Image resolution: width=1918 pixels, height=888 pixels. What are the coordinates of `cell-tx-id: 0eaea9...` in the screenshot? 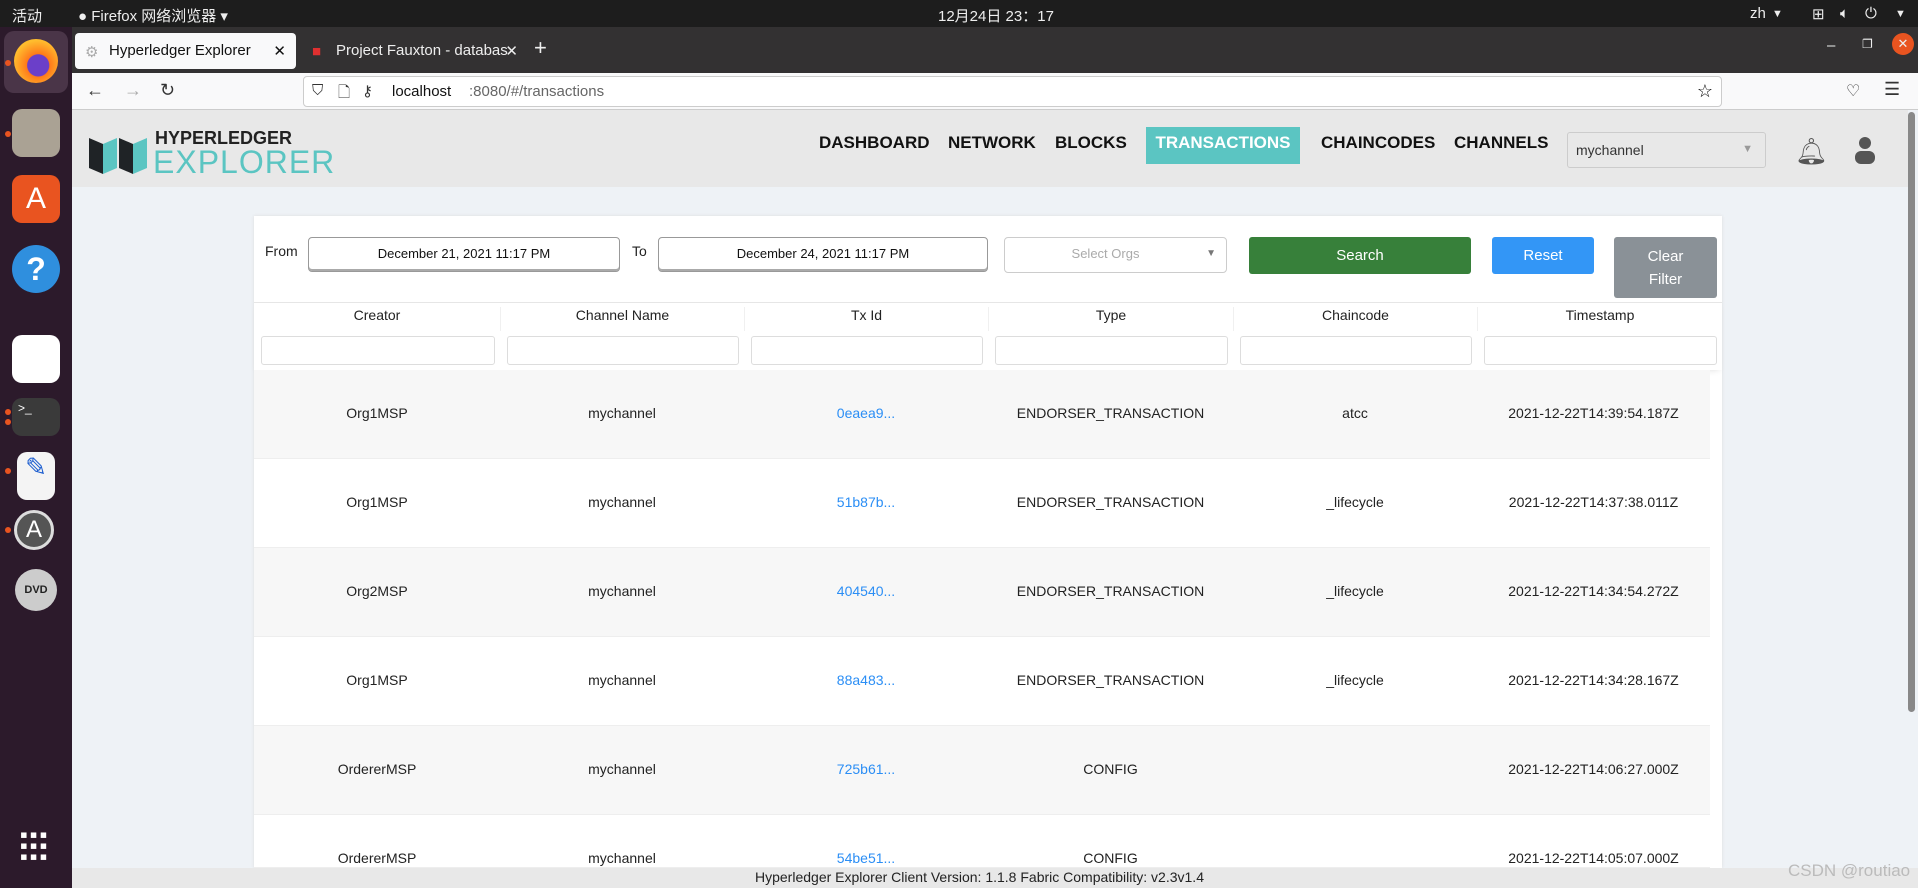 It's located at (866, 413).